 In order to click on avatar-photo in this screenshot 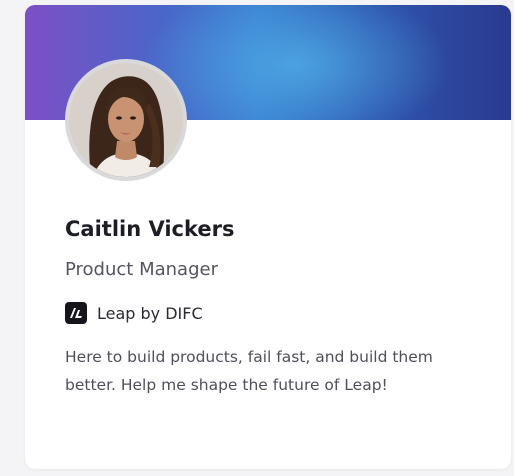, I will do `click(126, 120)`.